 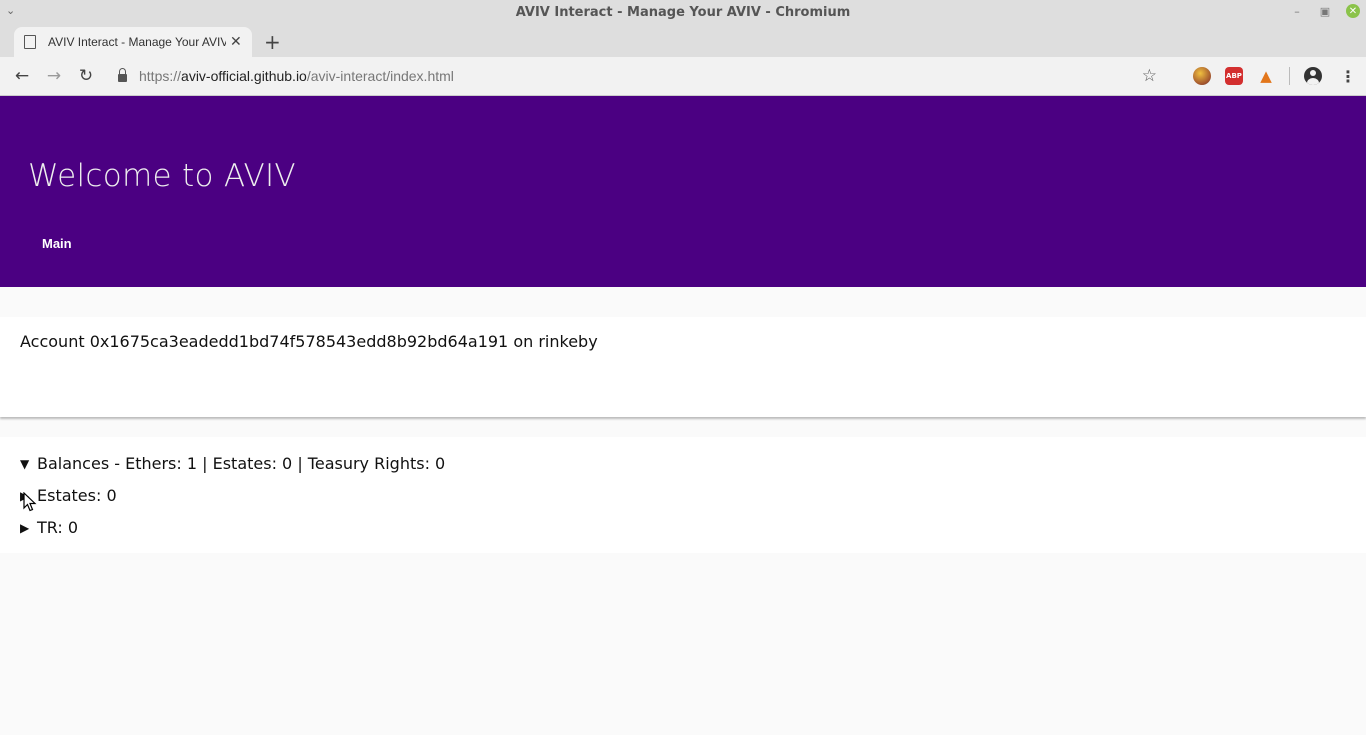 I want to click on page-title: Welcome to AVIV, so click(x=162, y=176).